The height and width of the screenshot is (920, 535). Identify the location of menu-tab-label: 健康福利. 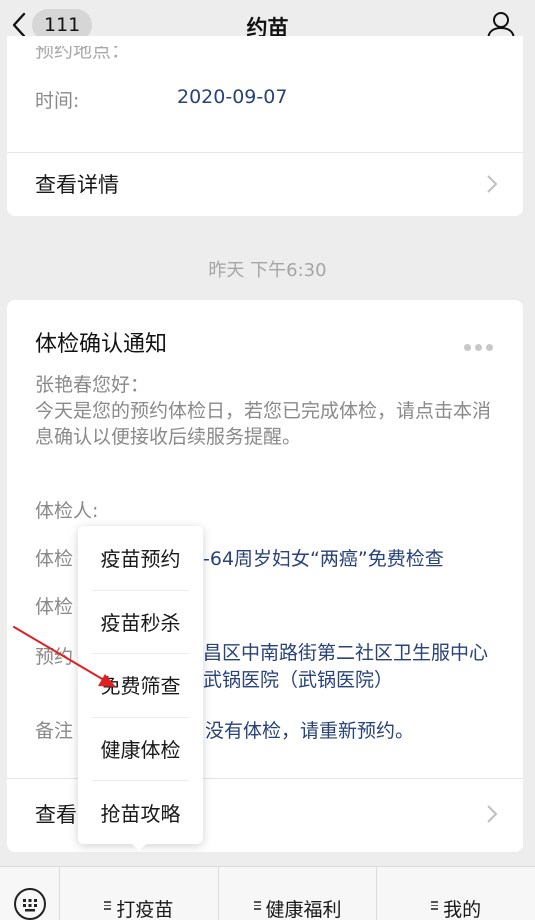
(303, 909).